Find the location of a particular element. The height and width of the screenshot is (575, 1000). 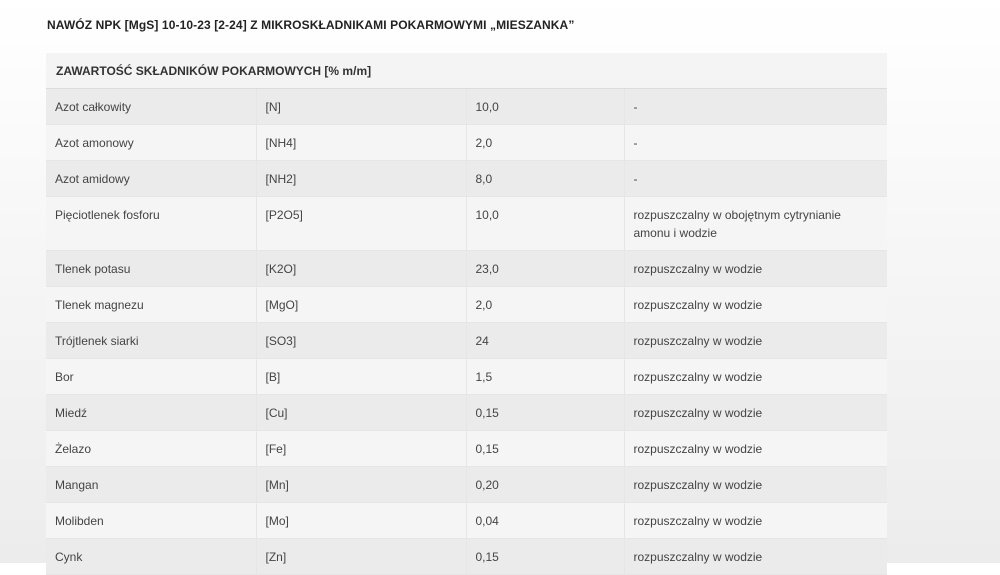

table-row: Żelazo [Fe] 0,15 rozpuszczalny w wodzie is located at coordinates (467, 448).